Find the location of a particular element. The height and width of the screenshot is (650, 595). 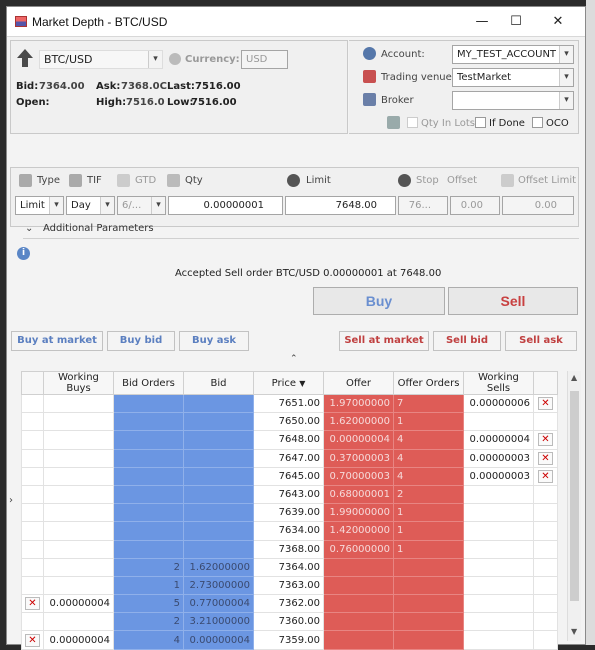

scroll-up-icon: ▲ is located at coordinates (574, 377).